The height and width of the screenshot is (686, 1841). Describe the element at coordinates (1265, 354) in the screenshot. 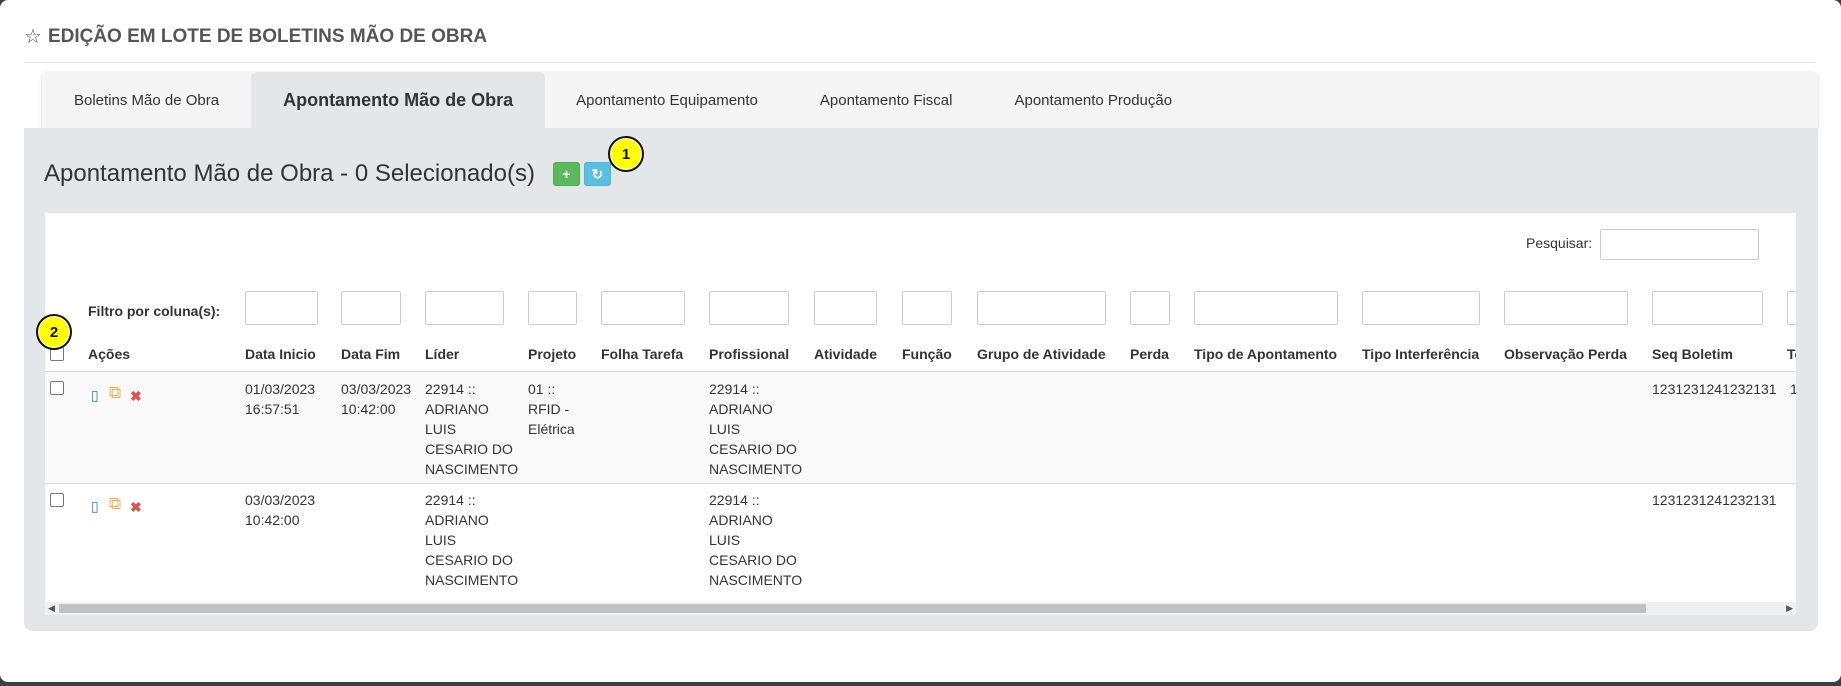

I see `col-tipo-apontamento: Tipo de Apontamento` at that location.